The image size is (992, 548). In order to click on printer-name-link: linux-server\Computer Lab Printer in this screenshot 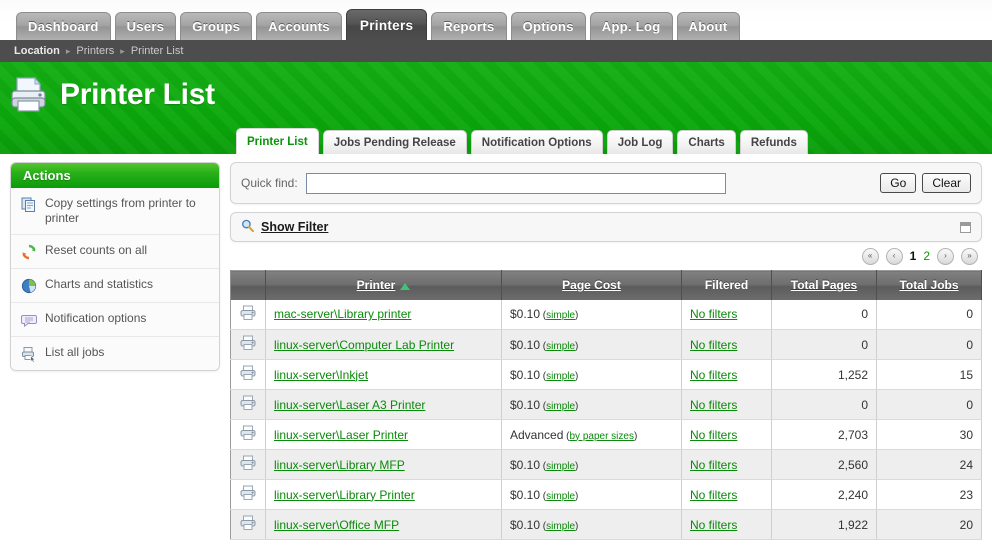, I will do `click(364, 345)`.